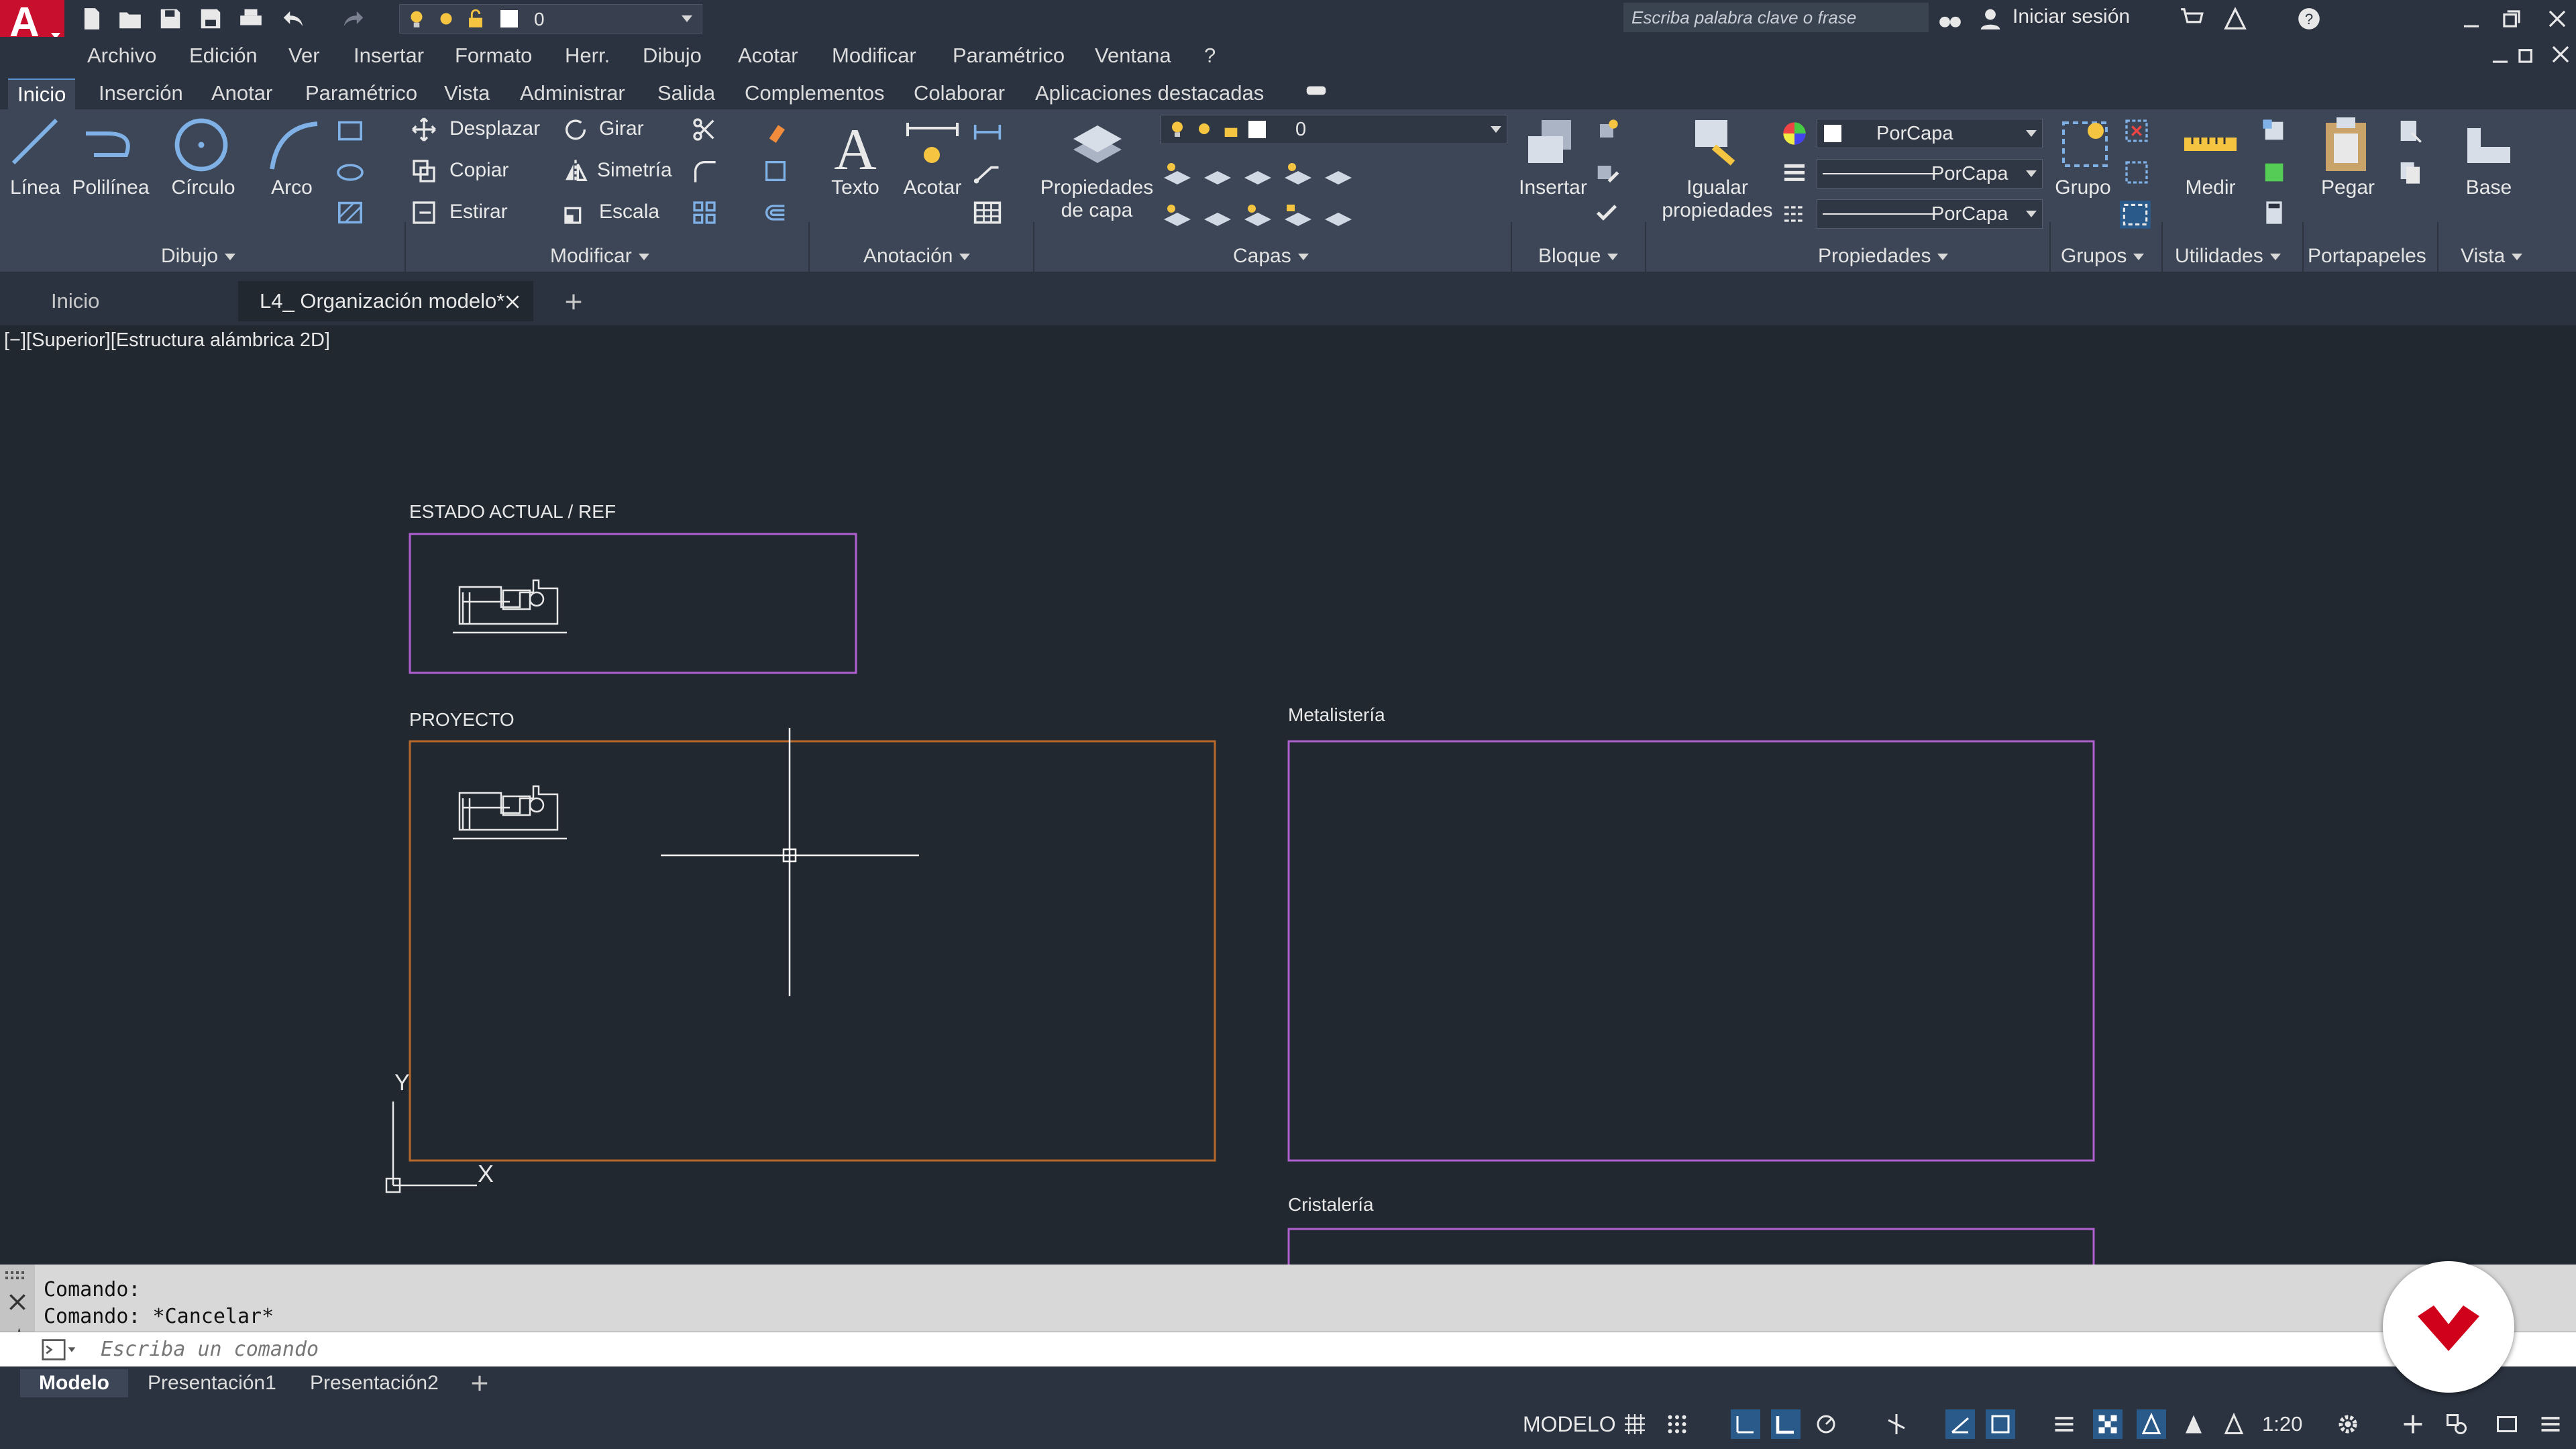 The image size is (2576, 1449). What do you see at coordinates (291, 187) in the screenshot?
I see `arc-button: Arco` at bounding box center [291, 187].